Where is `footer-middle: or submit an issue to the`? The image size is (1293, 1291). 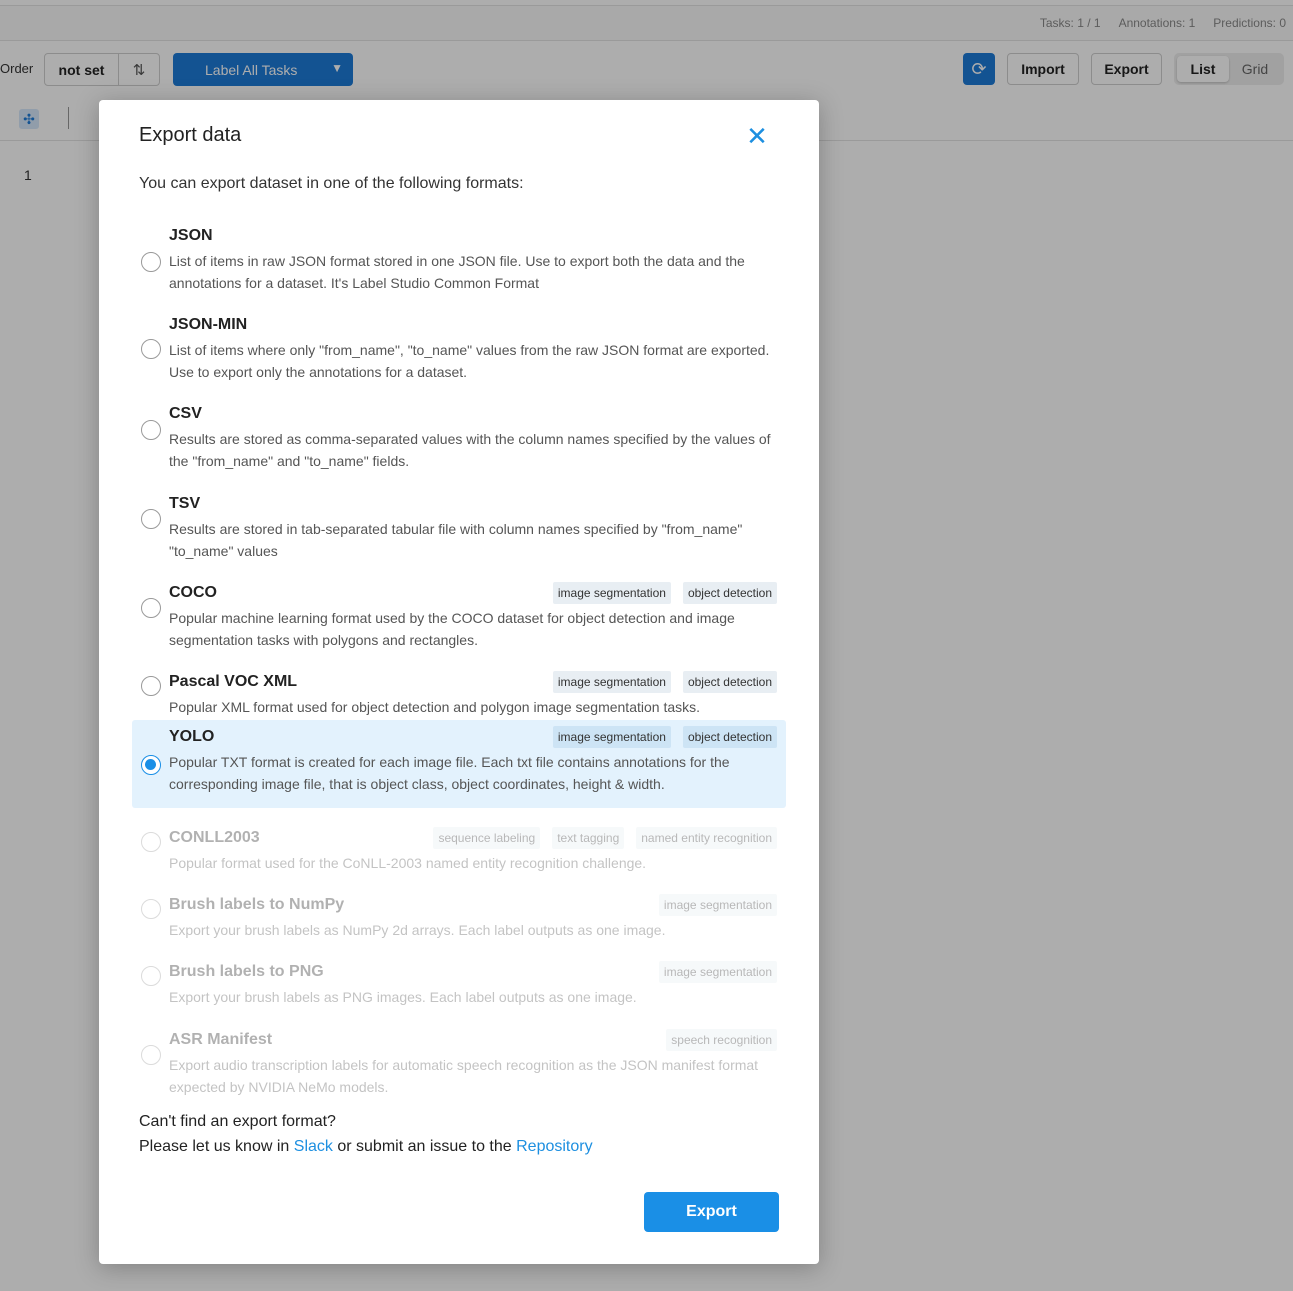 footer-middle: or submit an issue to the is located at coordinates (424, 1146).